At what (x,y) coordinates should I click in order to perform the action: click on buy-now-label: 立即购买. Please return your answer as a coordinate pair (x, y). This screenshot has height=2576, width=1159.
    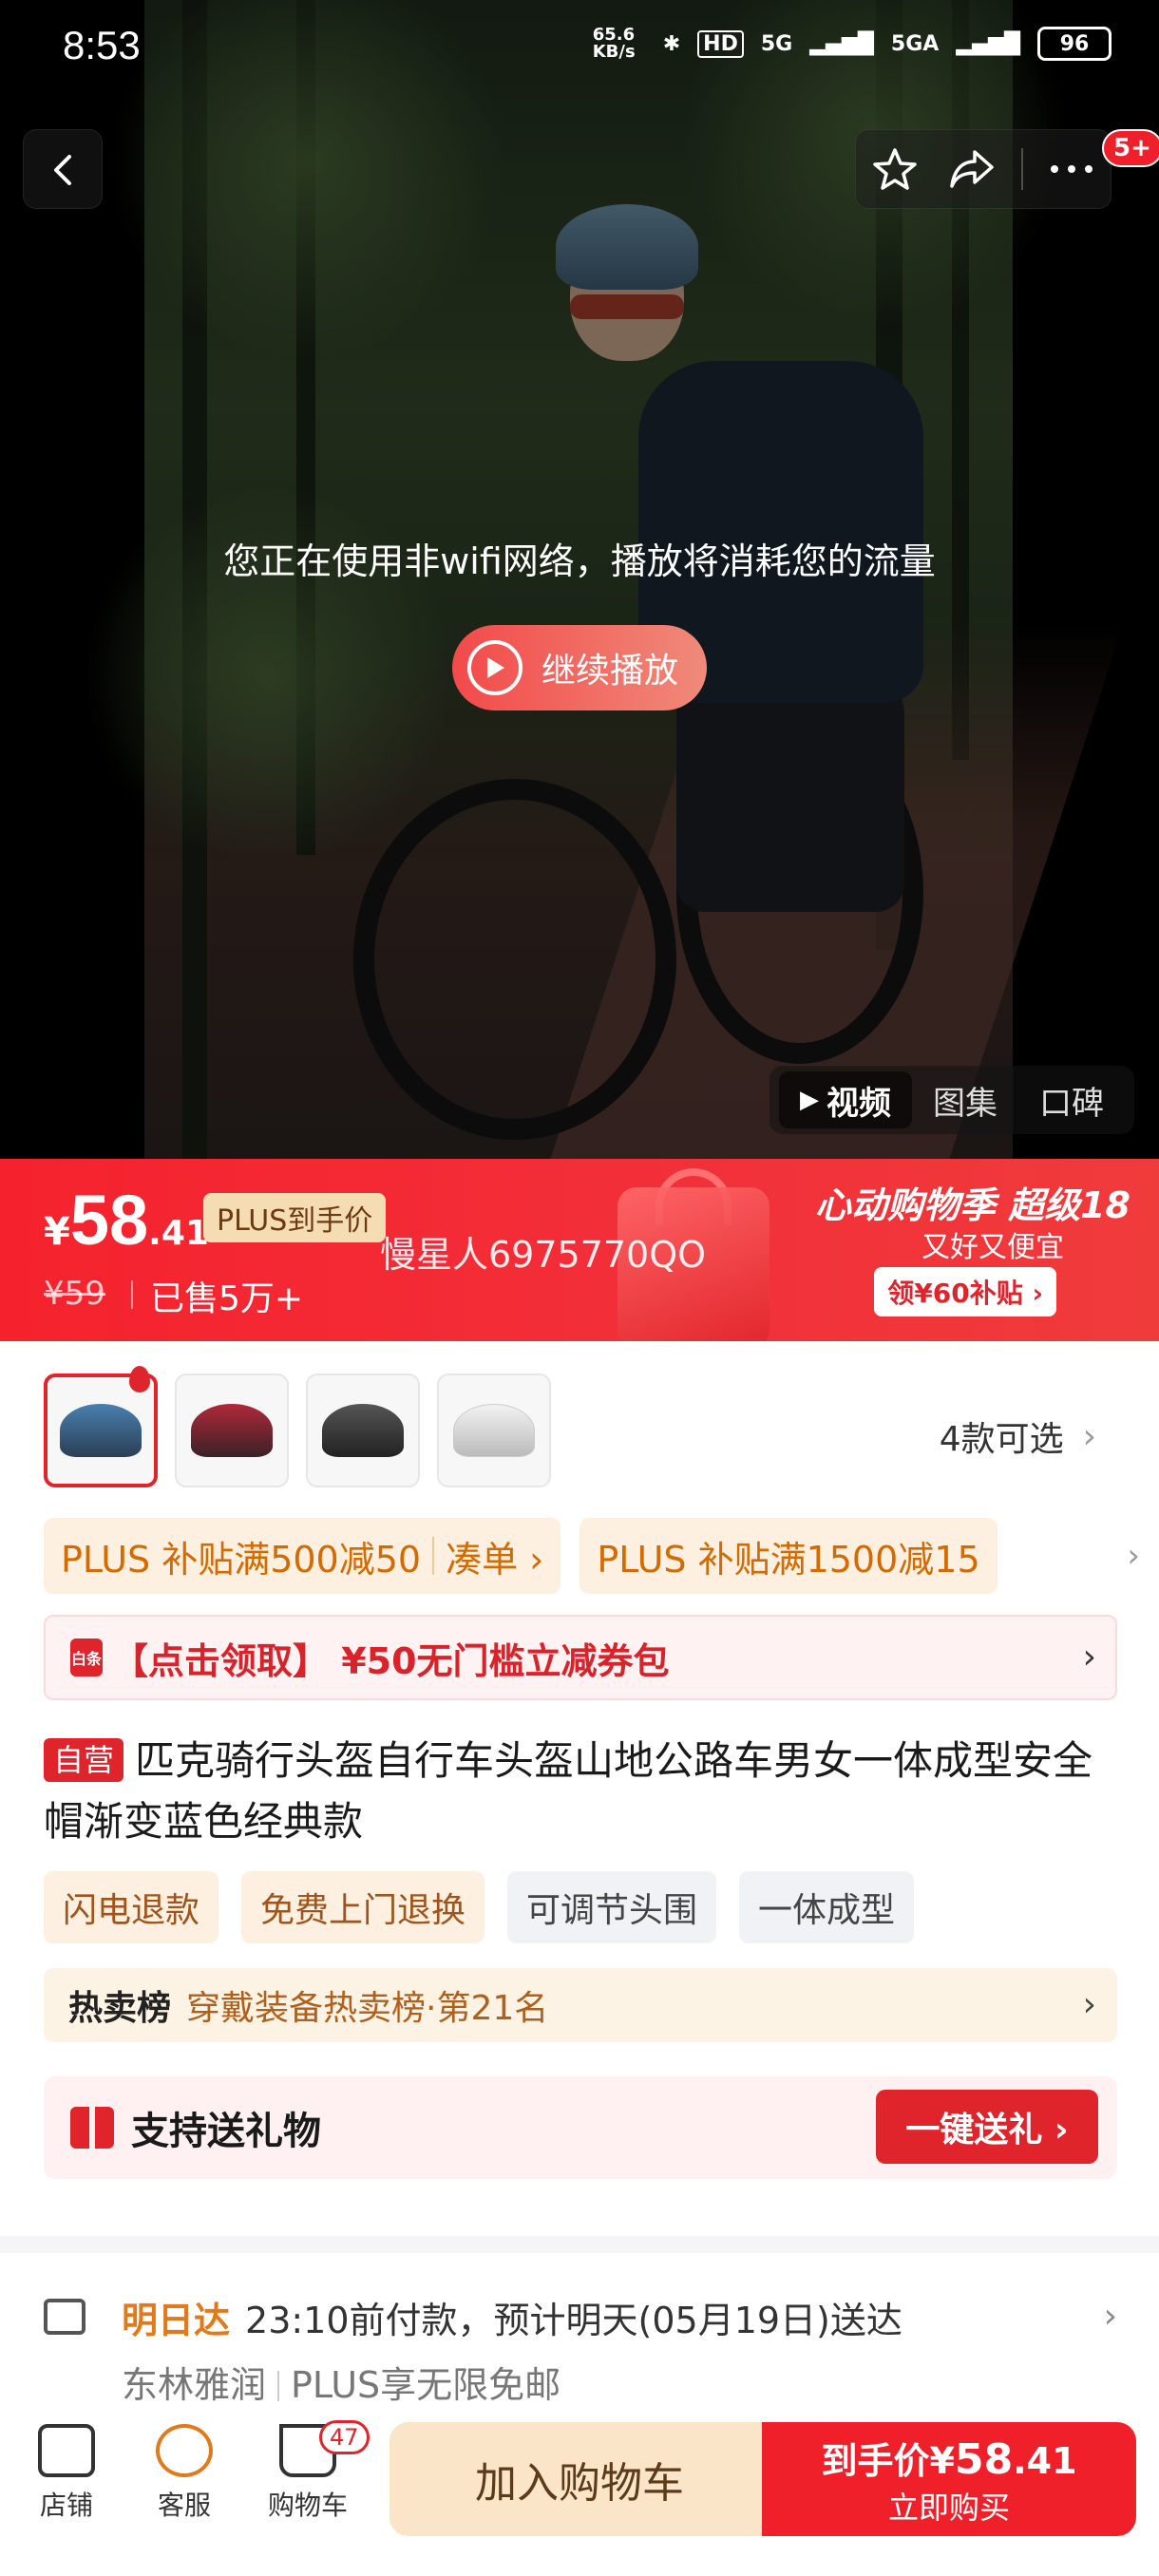
    Looking at the image, I should click on (948, 2507).